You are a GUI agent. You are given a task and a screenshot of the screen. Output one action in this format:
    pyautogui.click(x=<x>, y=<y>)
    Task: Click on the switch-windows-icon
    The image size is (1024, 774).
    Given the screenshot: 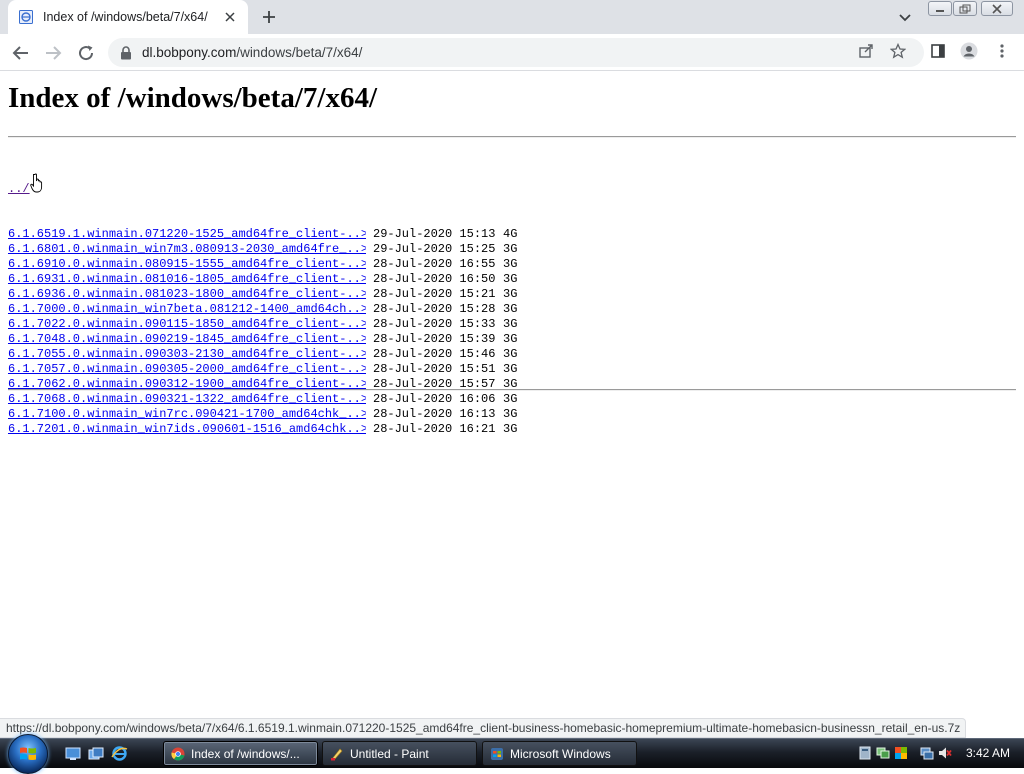 What is the action you would take?
    pyautogui.click(x=96, y=753)
    